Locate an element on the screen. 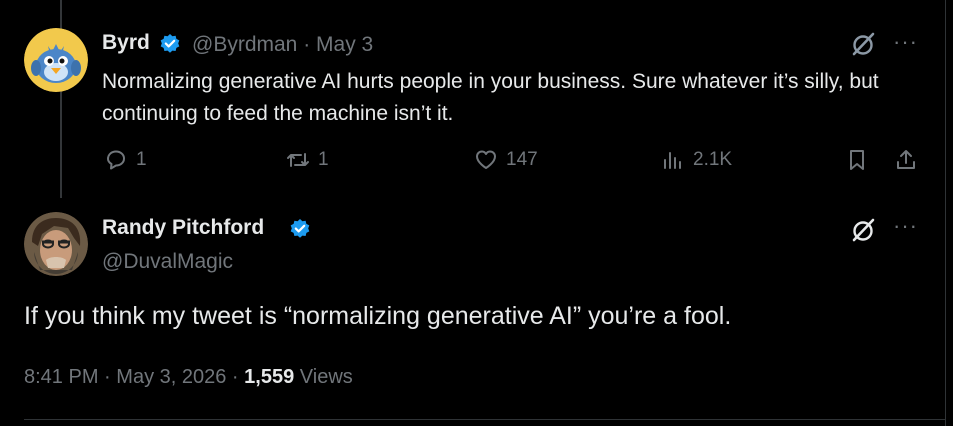  reply-icon is located at coordinates (116, 160).